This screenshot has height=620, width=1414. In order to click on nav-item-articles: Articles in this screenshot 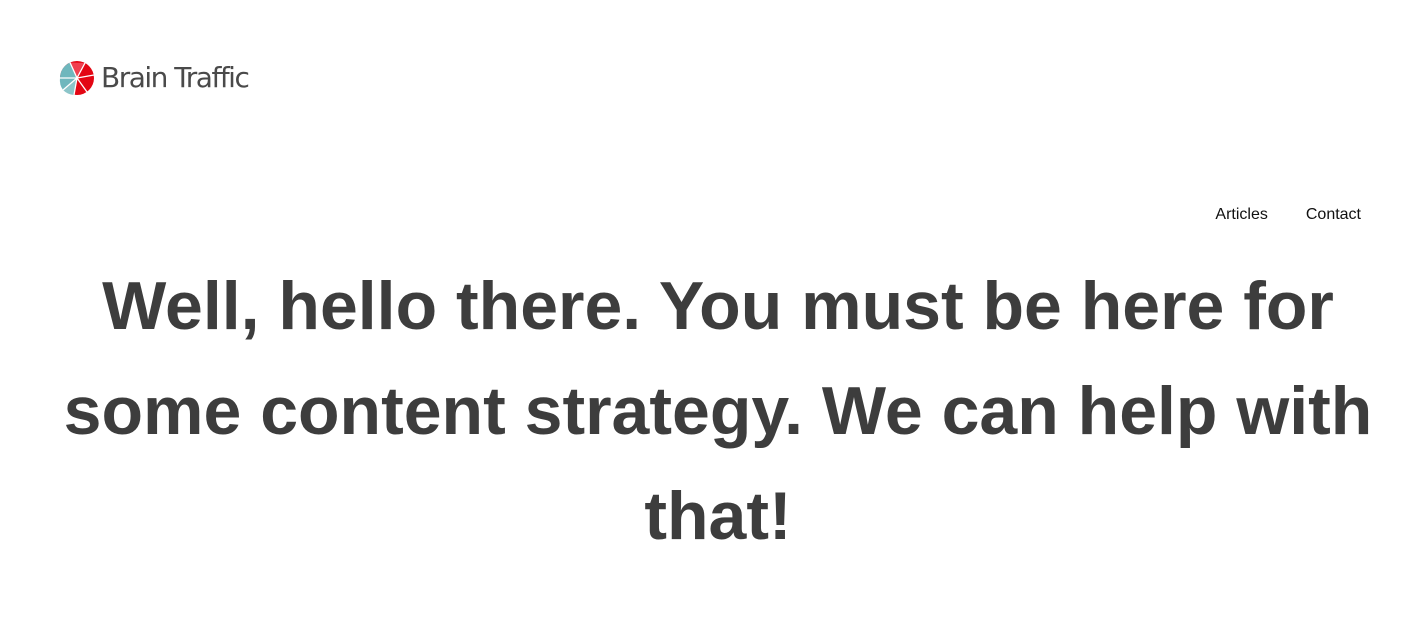, I will do `click(1241, 215)`.